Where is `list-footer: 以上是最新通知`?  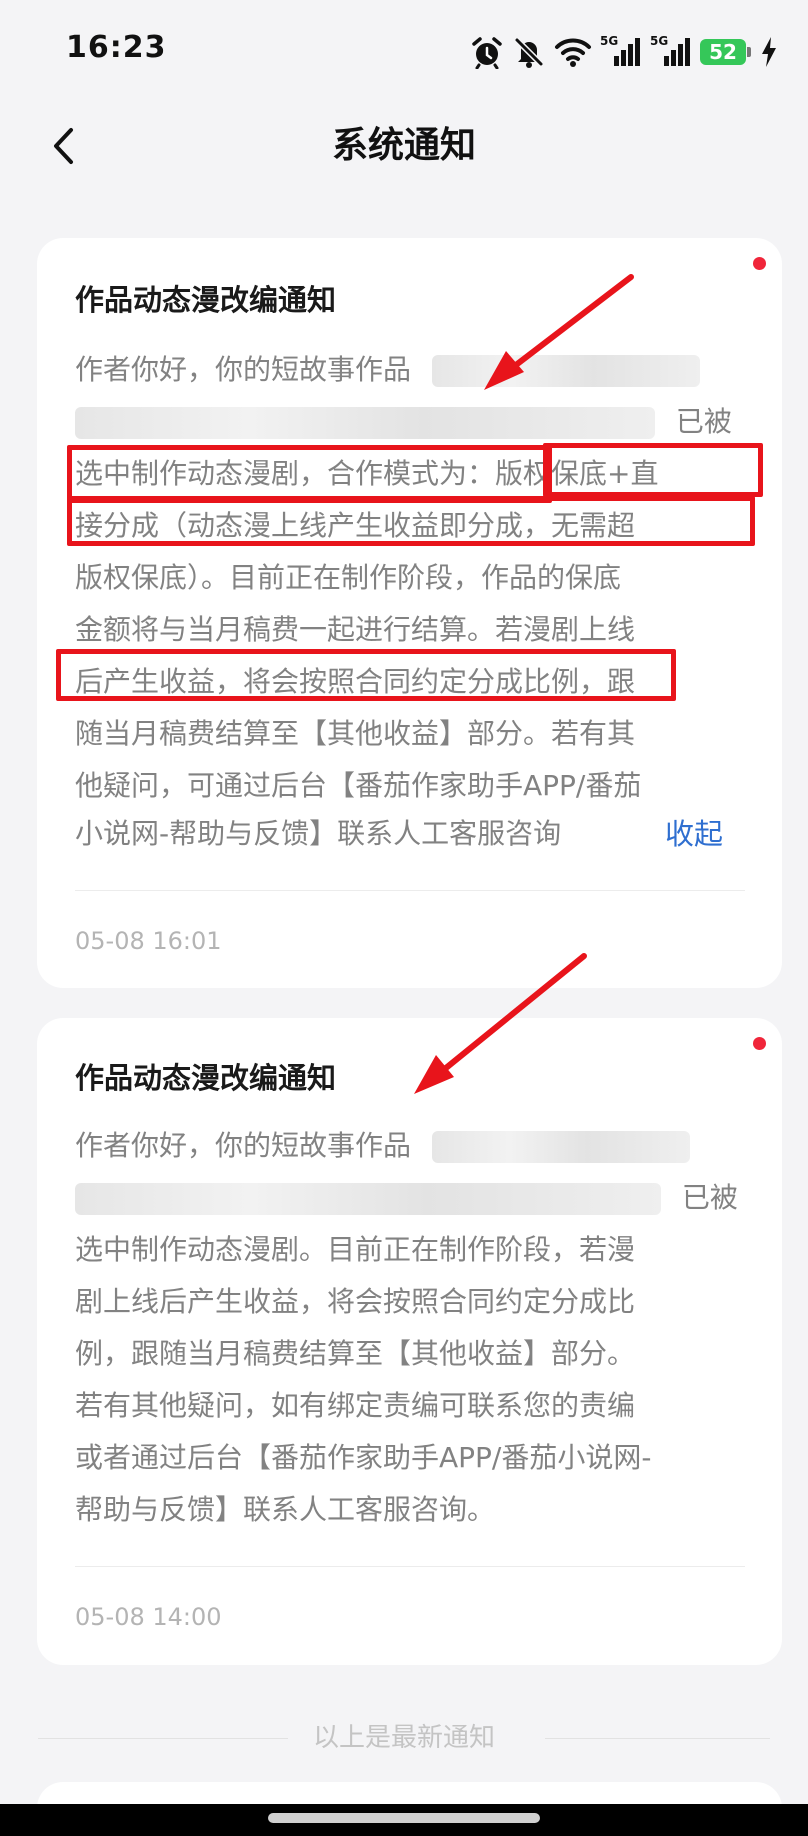 list-footer: 以上是最新通知 is located at coordinates (404, 1738).